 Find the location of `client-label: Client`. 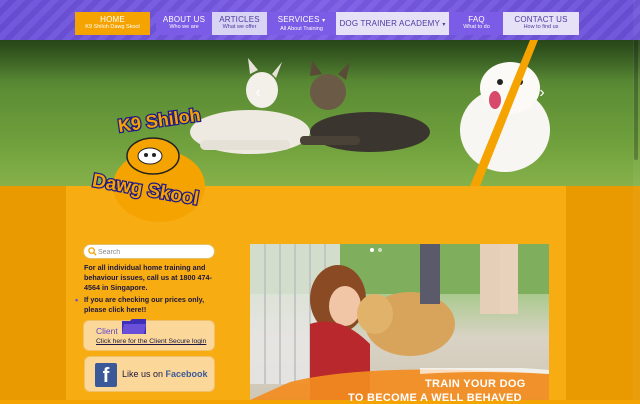

client-label: Client is located at coordinates (107, 331).